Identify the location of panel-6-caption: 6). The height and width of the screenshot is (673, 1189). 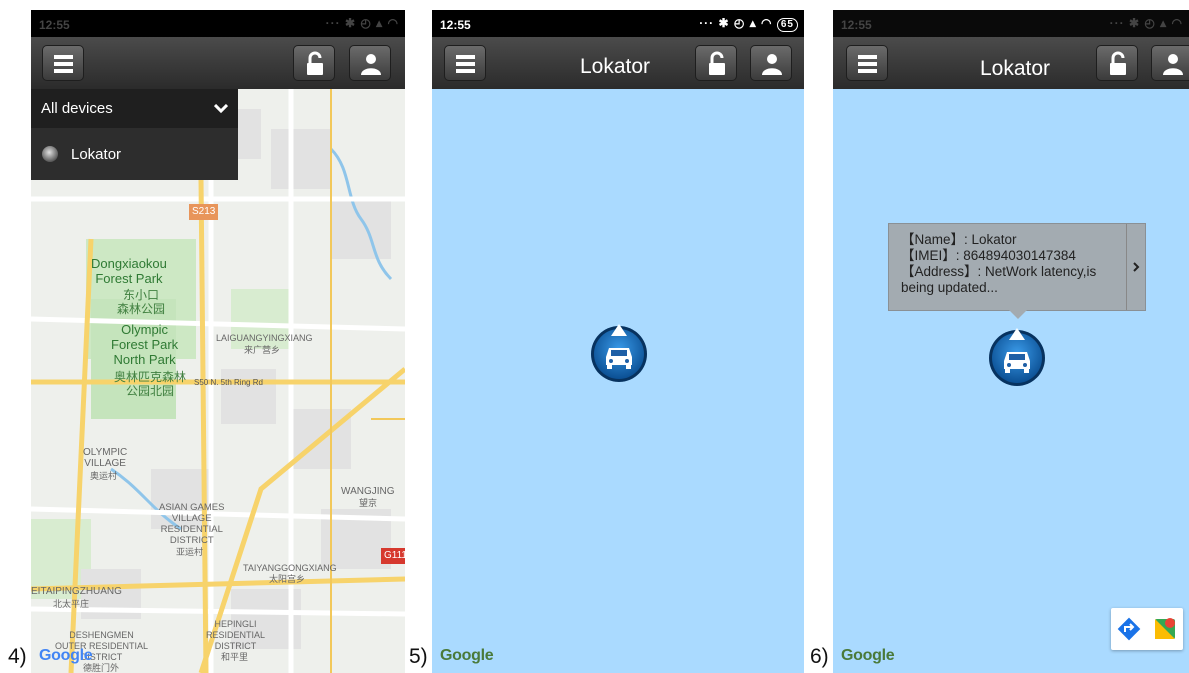
(819, 656).